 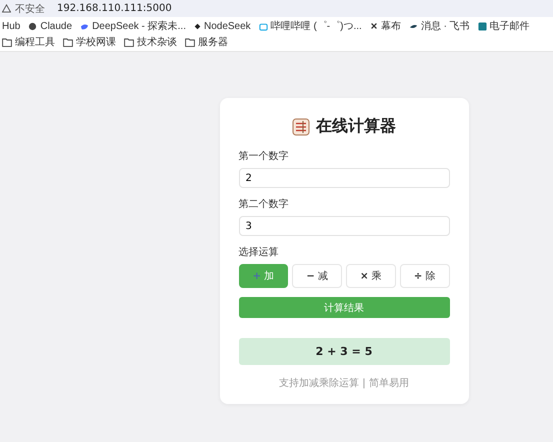 What do you see at coordinates (425, 276) in the screenshot?
I see `operation-button: ÷ 除` at bounding box center [425, 276].